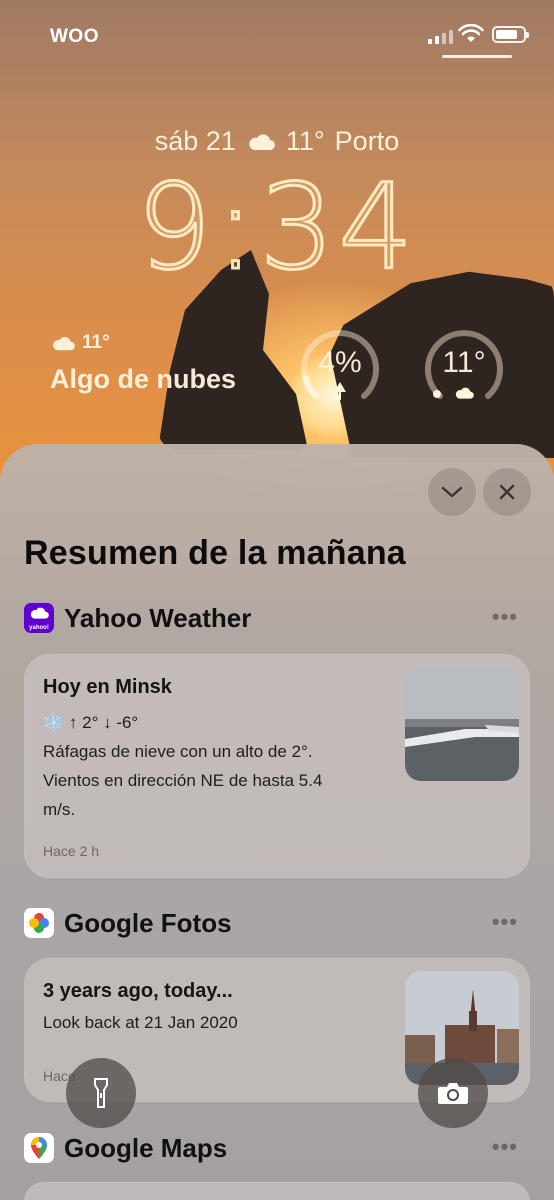 This screenshot has height=1200, width=554. What do you see at coordinates (107, 687) in the screenshot?
I see `notification-title: Hoy en Minsk` at bounding box center [107, 687].